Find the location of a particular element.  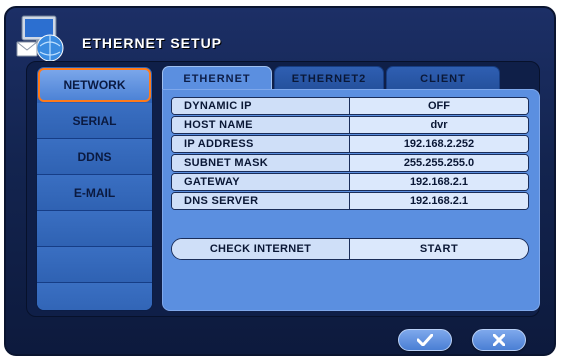

network-setup-icon is located at coordinates (42, 40).